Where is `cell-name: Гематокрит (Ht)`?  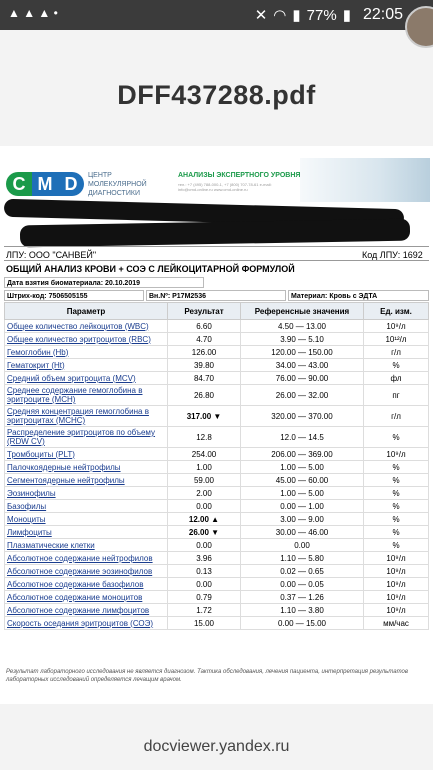
cell-name: Гематокрит (Ht) is located at coordinates (86, 365).